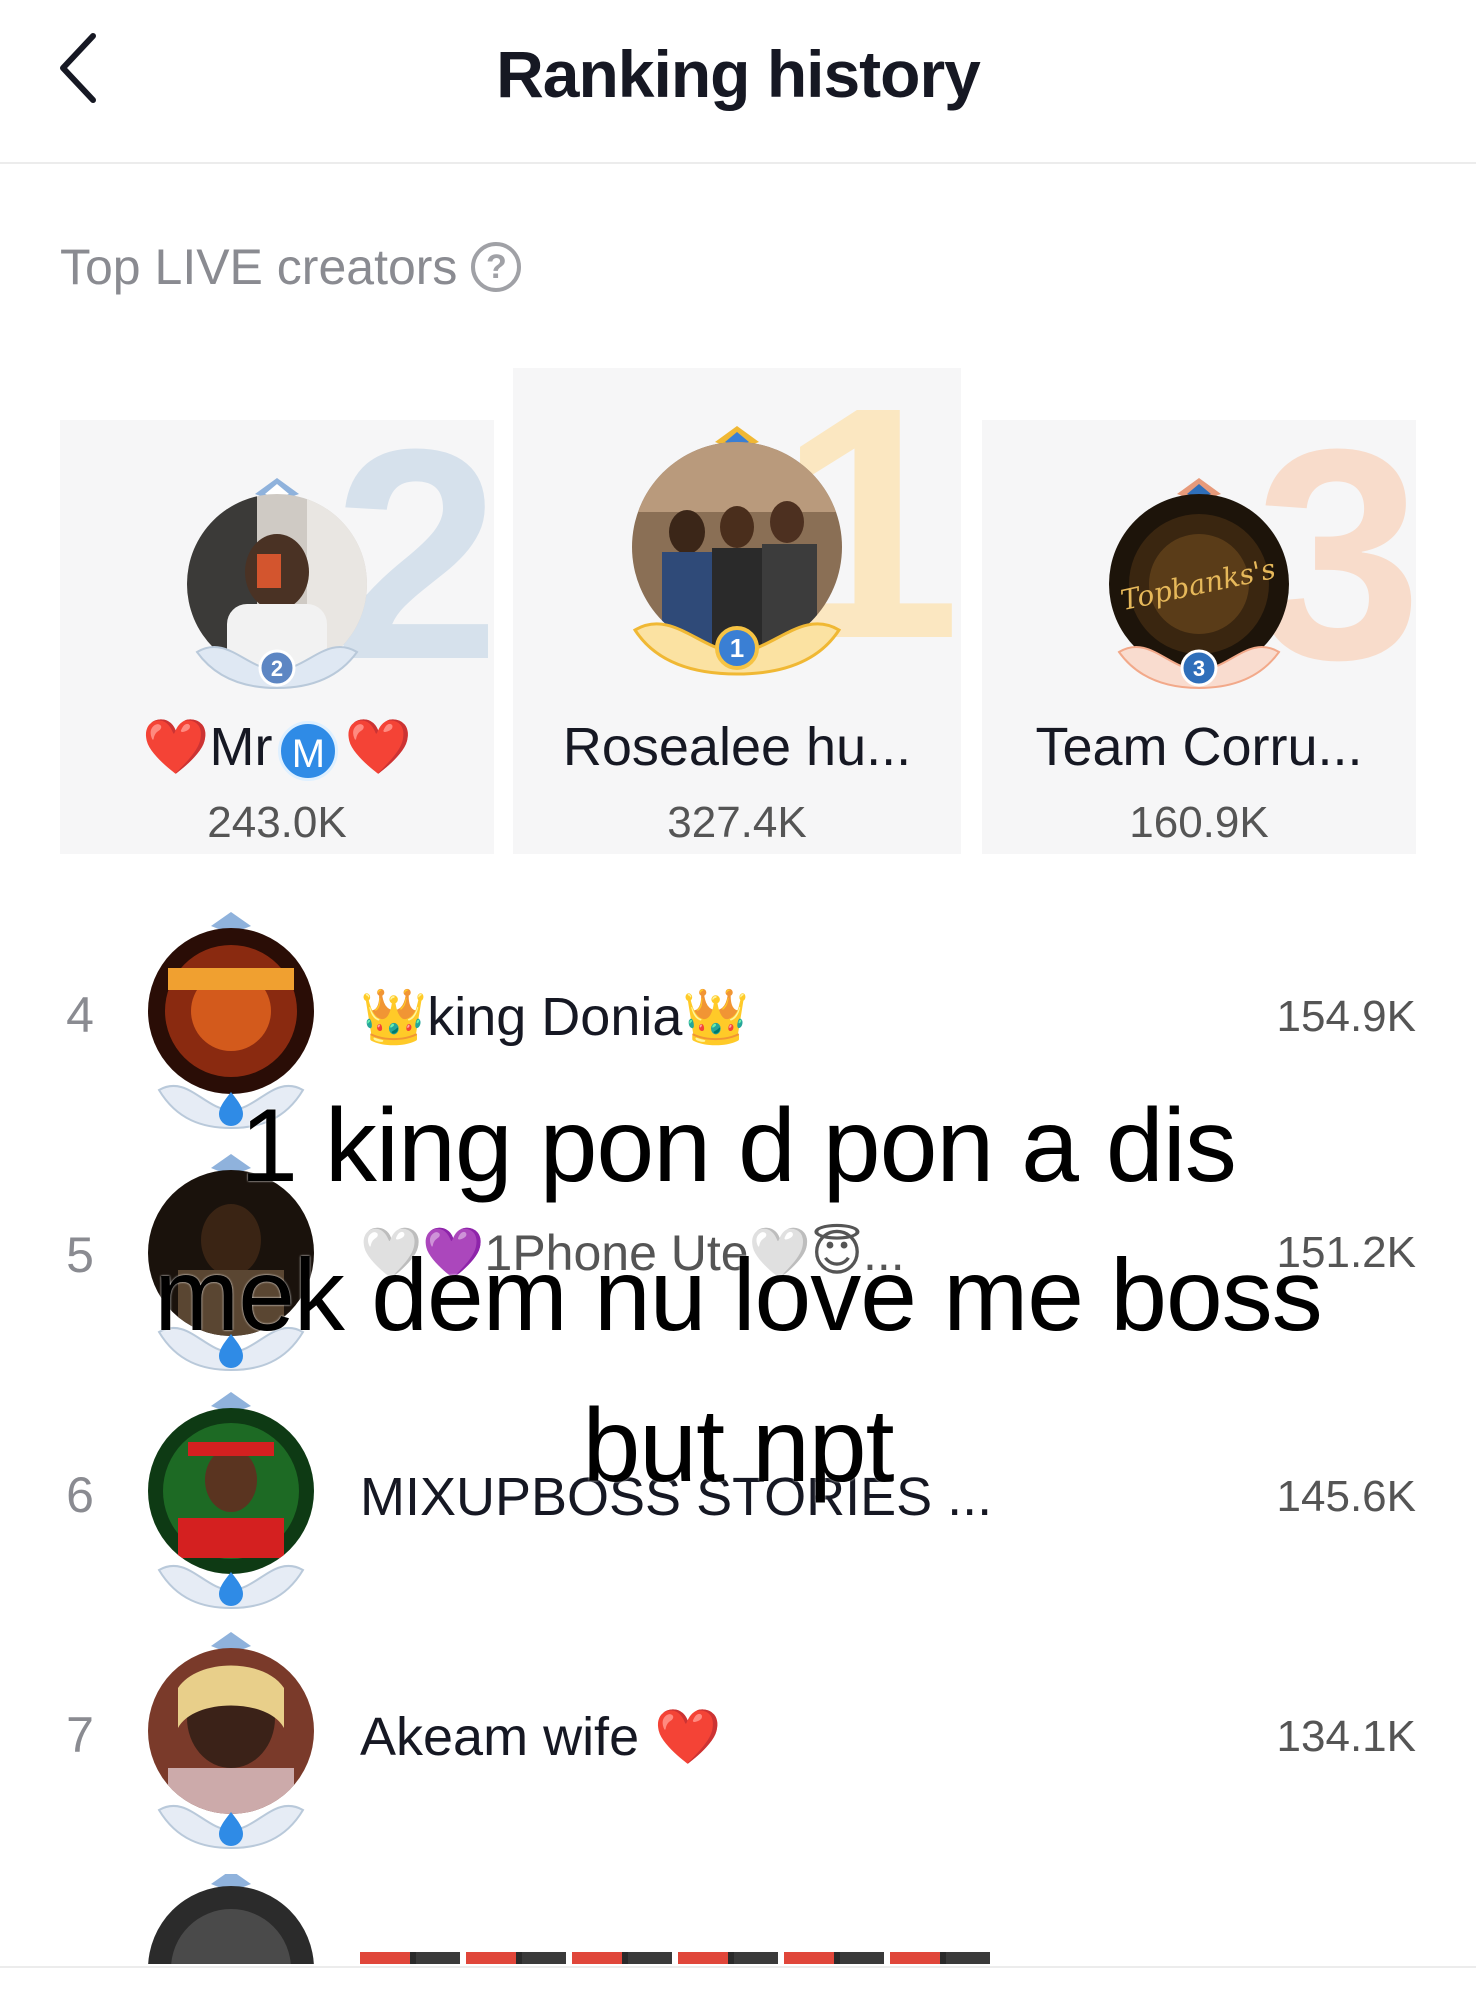 The height and width of the screenshot is (2012, 1476). I want to click on verified-m-badge: M, so click(308, 750).